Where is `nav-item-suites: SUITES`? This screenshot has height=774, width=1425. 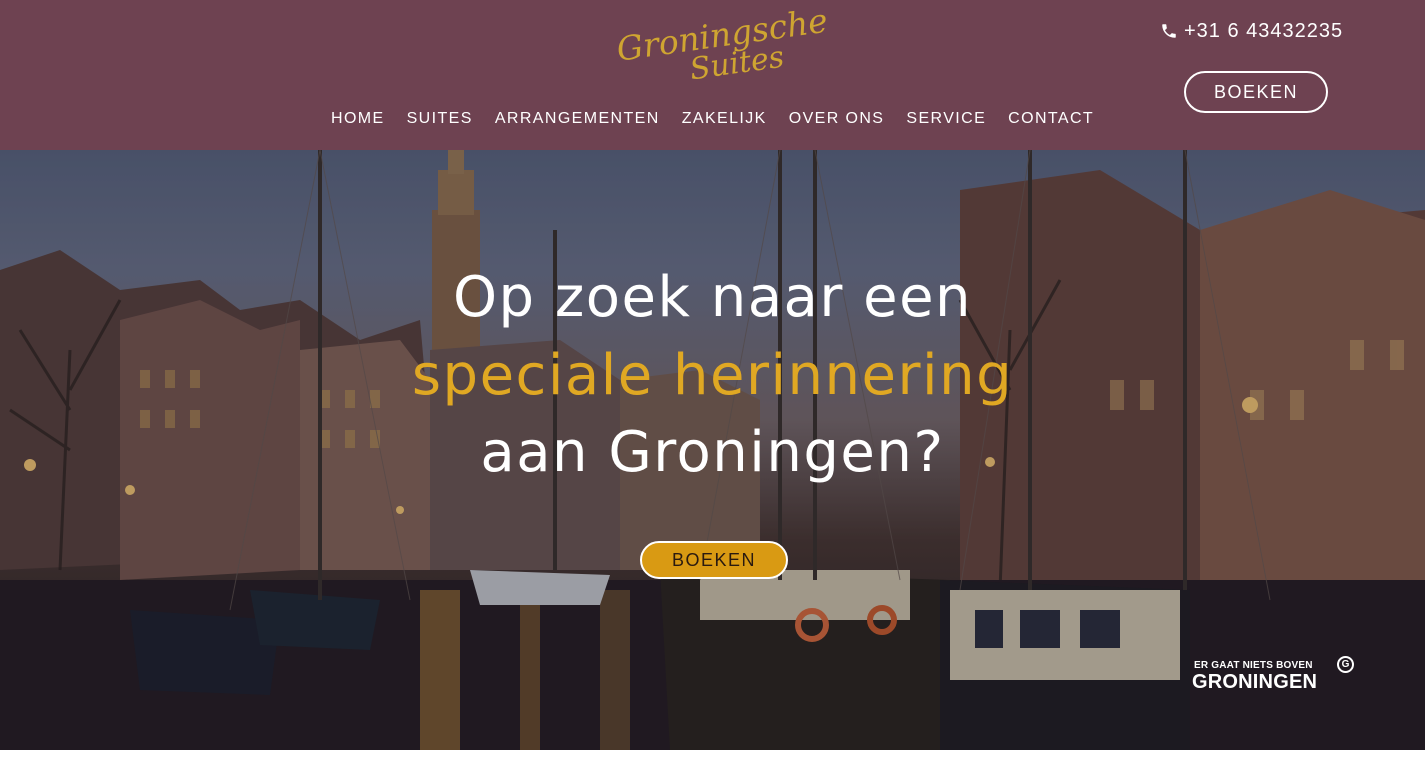
nav-item-suites: SUITES is located at coordinates (440, 120).